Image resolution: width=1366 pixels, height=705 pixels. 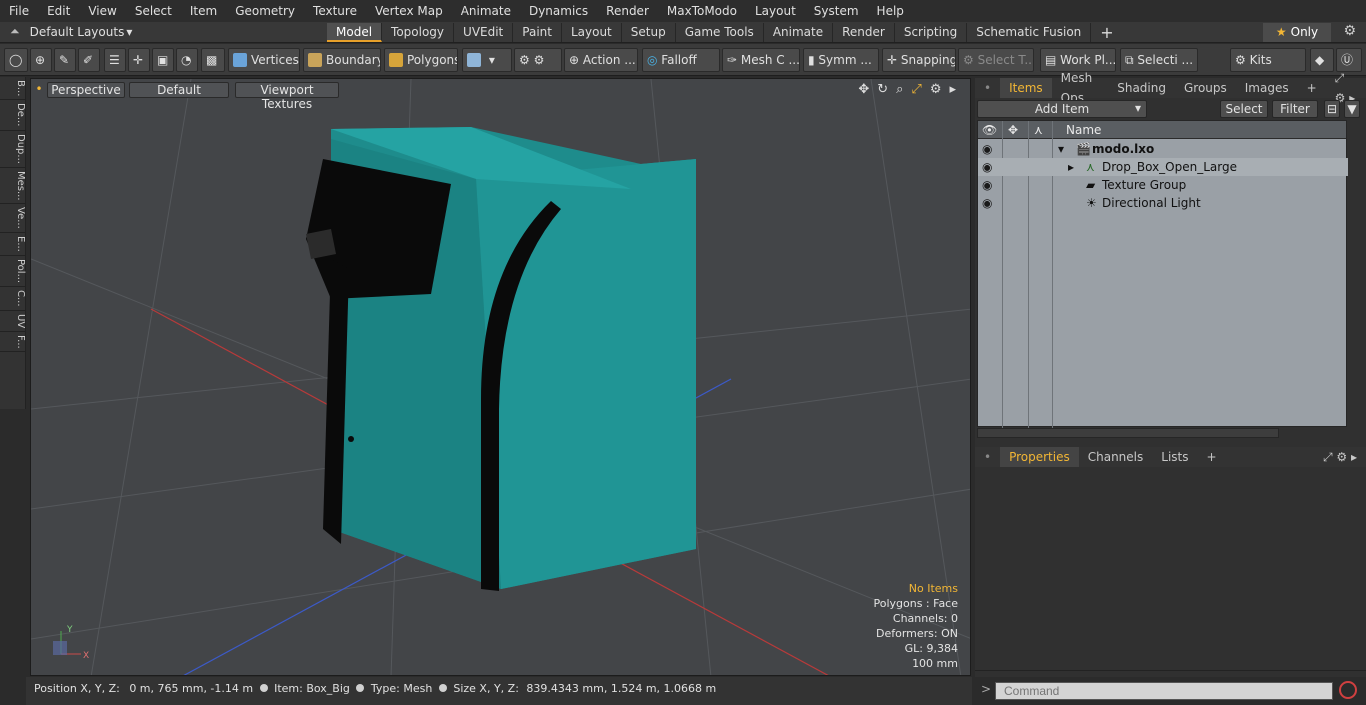 What do you see at coordinates (799, 32) in the screenshot?
I see `tab-animate: Animate` at bounding box center [799, 32].